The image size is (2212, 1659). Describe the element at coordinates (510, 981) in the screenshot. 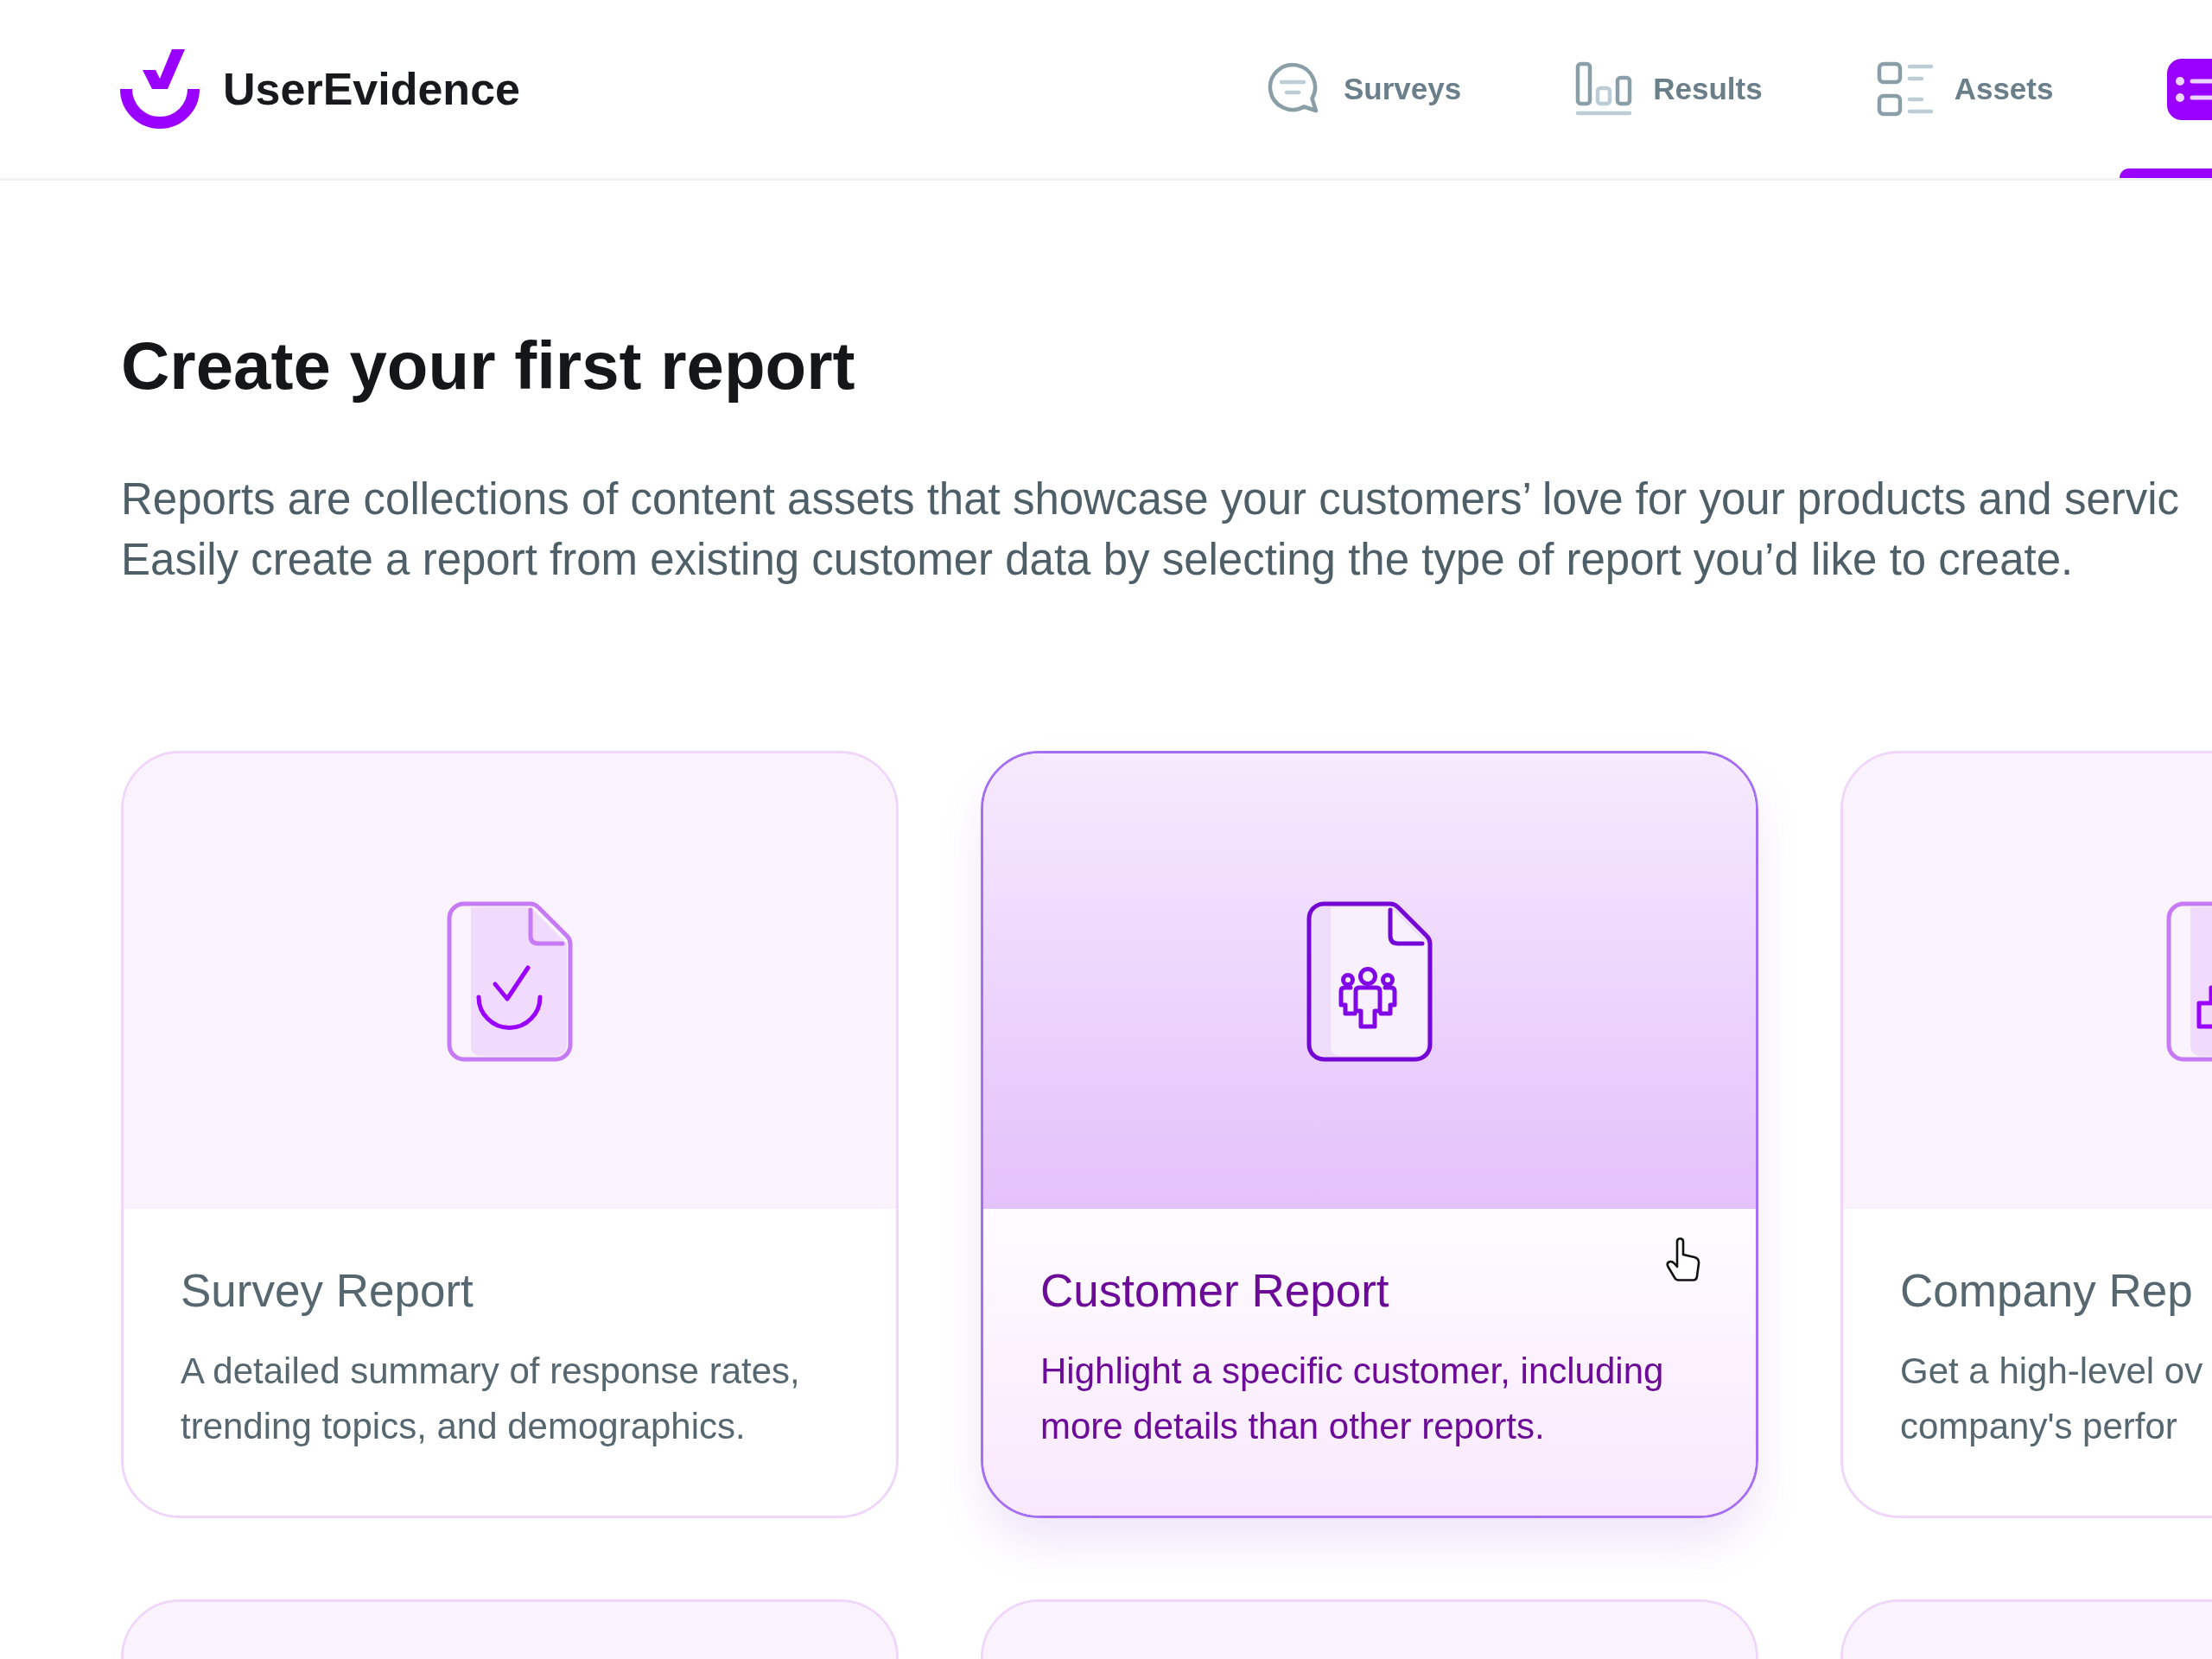

I see `document-check-icon` at that location.